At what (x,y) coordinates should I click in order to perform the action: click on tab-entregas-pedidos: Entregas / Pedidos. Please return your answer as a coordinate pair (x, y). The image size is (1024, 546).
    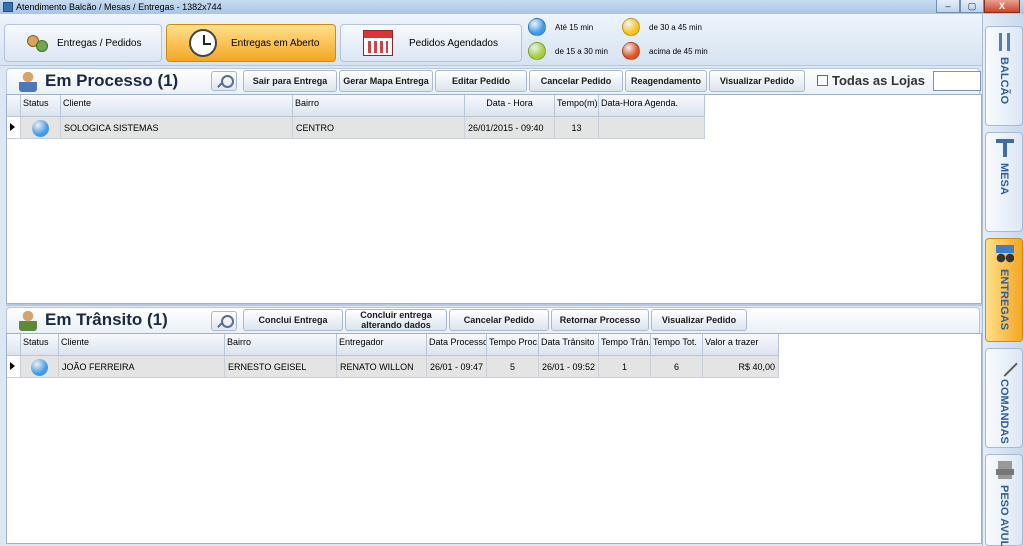
    Looking at the image, I should click on (83, 43).